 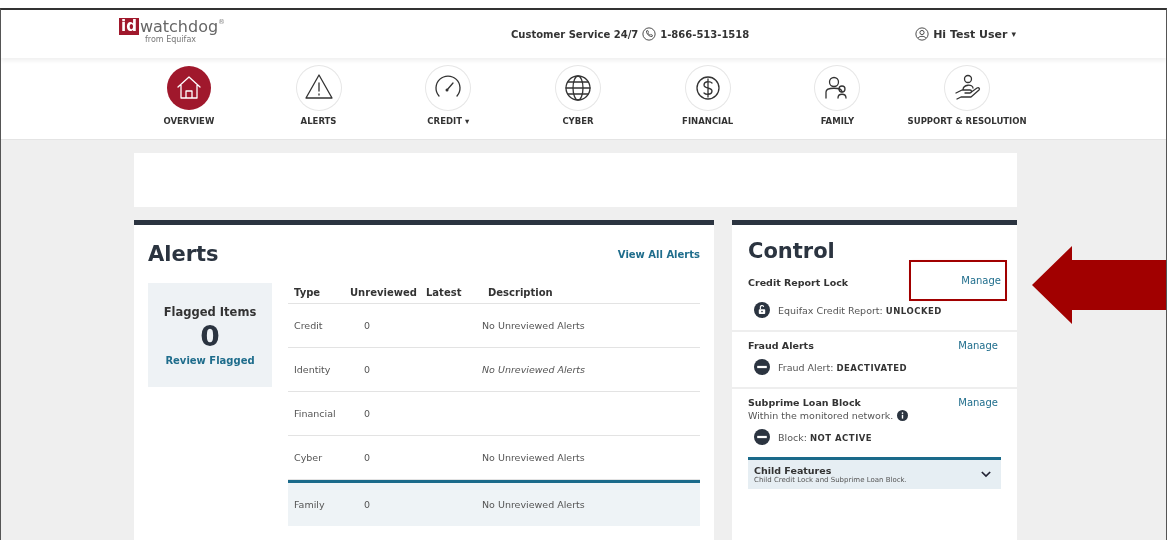 I want to click on status-text: Fraud Alert: DEACTIVATED, so click(x=843, y=367).